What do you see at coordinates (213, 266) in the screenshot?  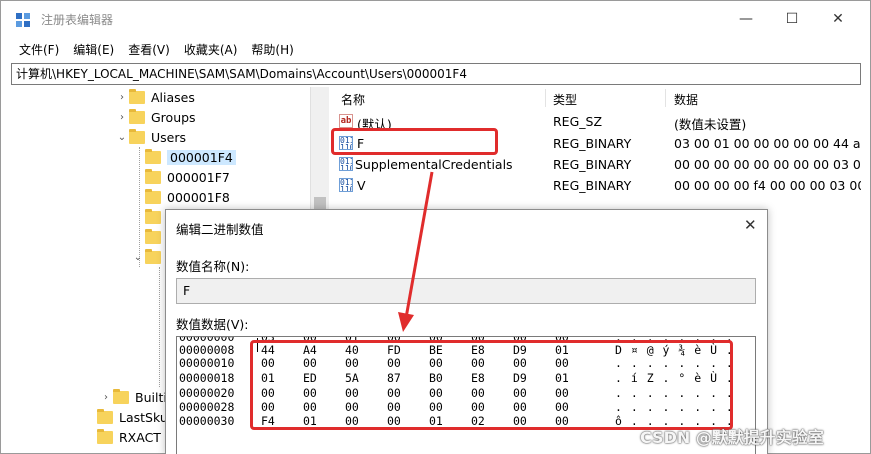 I see `value-name-label: 数值名称(N):` at bounding box center [213, 266].